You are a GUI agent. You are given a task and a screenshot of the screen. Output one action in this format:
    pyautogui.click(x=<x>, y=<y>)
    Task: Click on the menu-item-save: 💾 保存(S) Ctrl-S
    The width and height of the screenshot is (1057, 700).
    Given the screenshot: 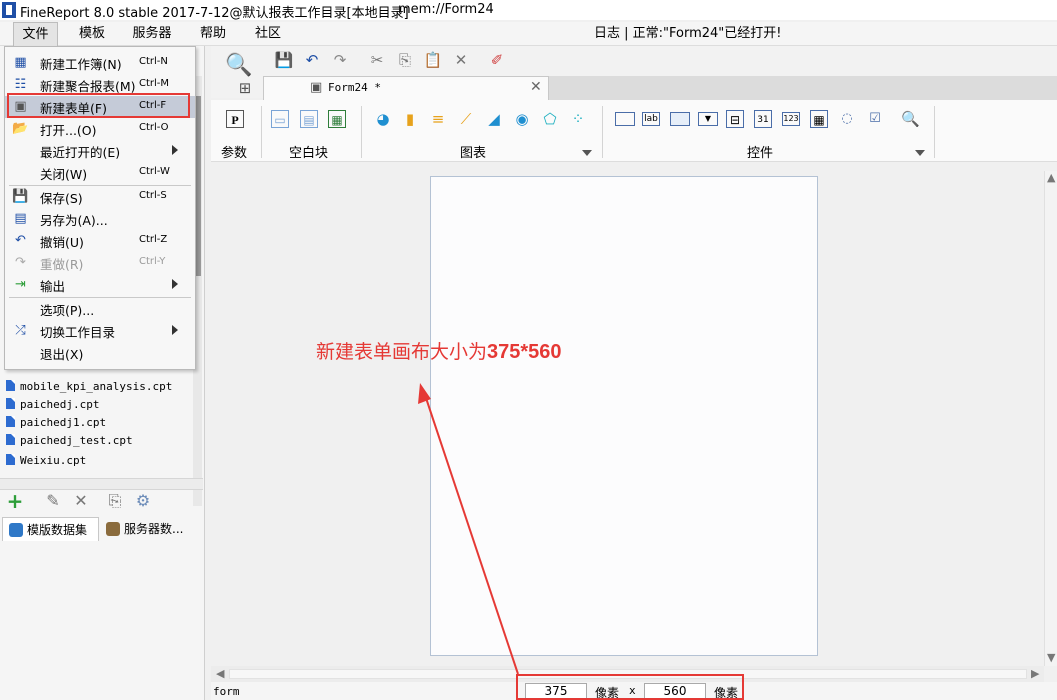 What is the action you would take?
    pyautogui.click(x=100, y=197)
    